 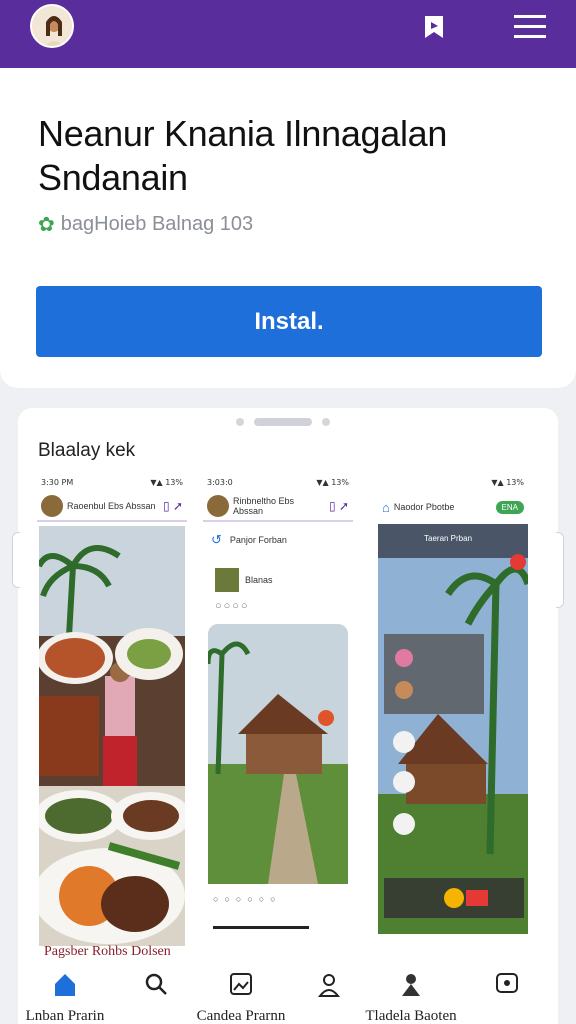 I want to click on status-bar: 3:30 PM ▼▲ 13%, so click(x=112, y=483).